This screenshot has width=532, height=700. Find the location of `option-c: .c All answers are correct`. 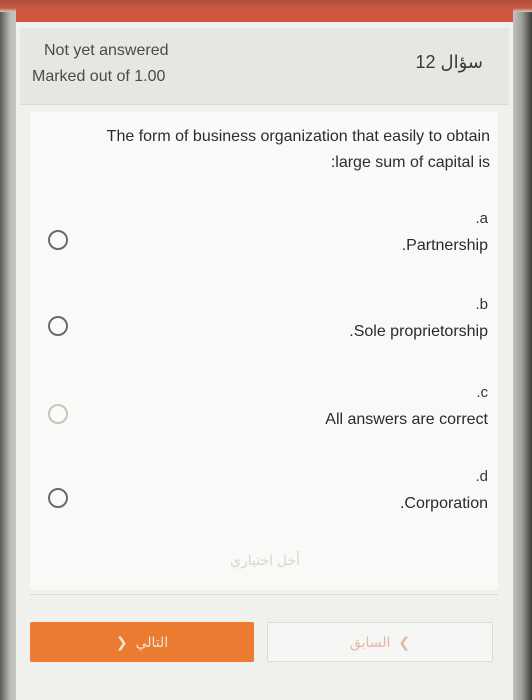

option-c: .c All answers are correct is located at coordinates (264, 414).